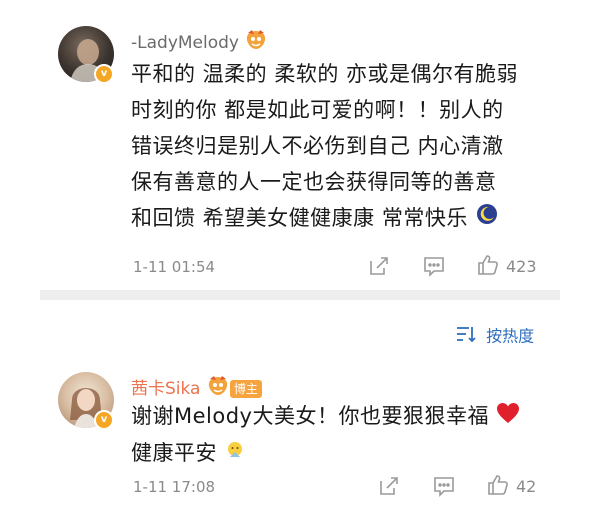 The image size is (600, 519). What do you see at coordinates (487, 219) in the screenshot?
I see `sleeping-moon-emoji-icon` at bounding box center [487, 219].